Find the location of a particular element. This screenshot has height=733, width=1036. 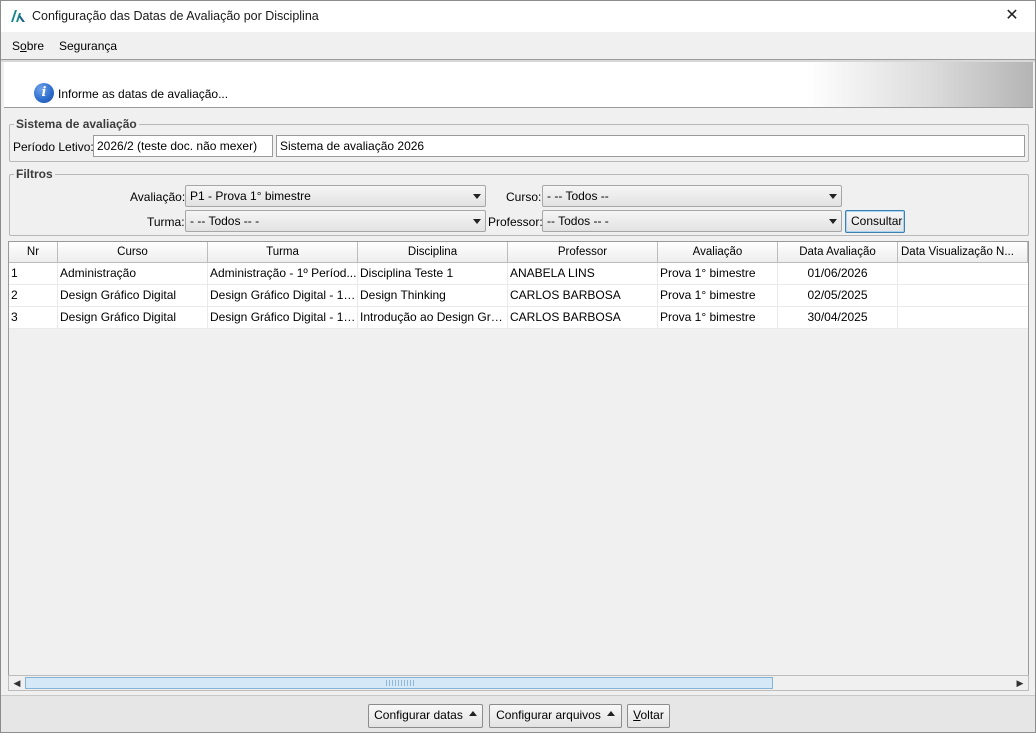

info-icon: i is located at coordinates (44, 93).